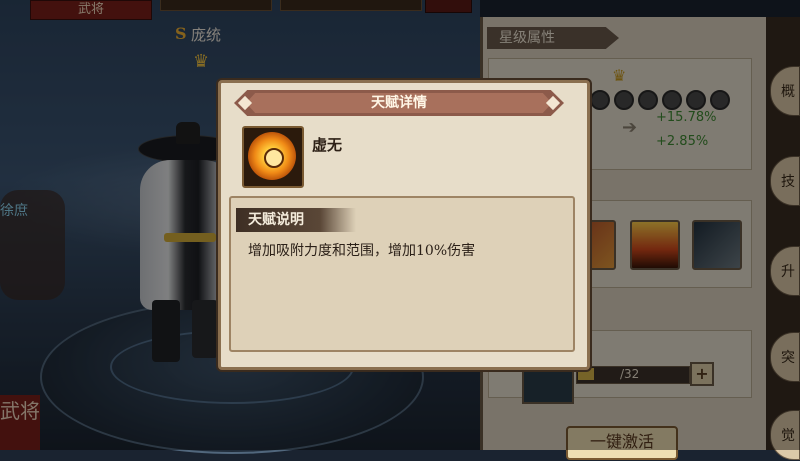  I want to click on talent-name: 虚无, so click(327, 145).